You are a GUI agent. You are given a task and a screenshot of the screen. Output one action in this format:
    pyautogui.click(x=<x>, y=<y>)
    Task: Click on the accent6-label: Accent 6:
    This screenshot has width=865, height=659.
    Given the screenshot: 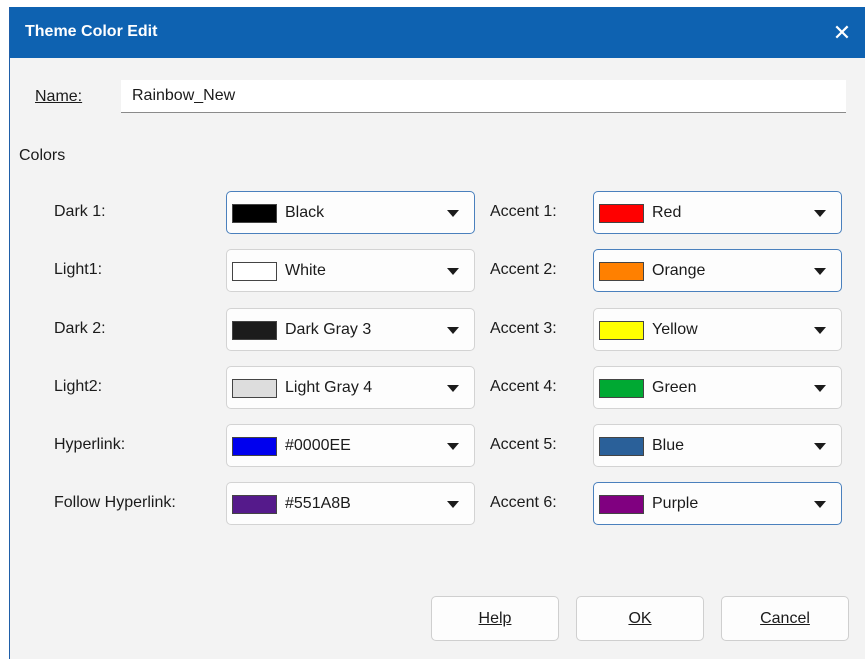 What is the action you would take?
    pyautogui.click(x=523, y=502)
    